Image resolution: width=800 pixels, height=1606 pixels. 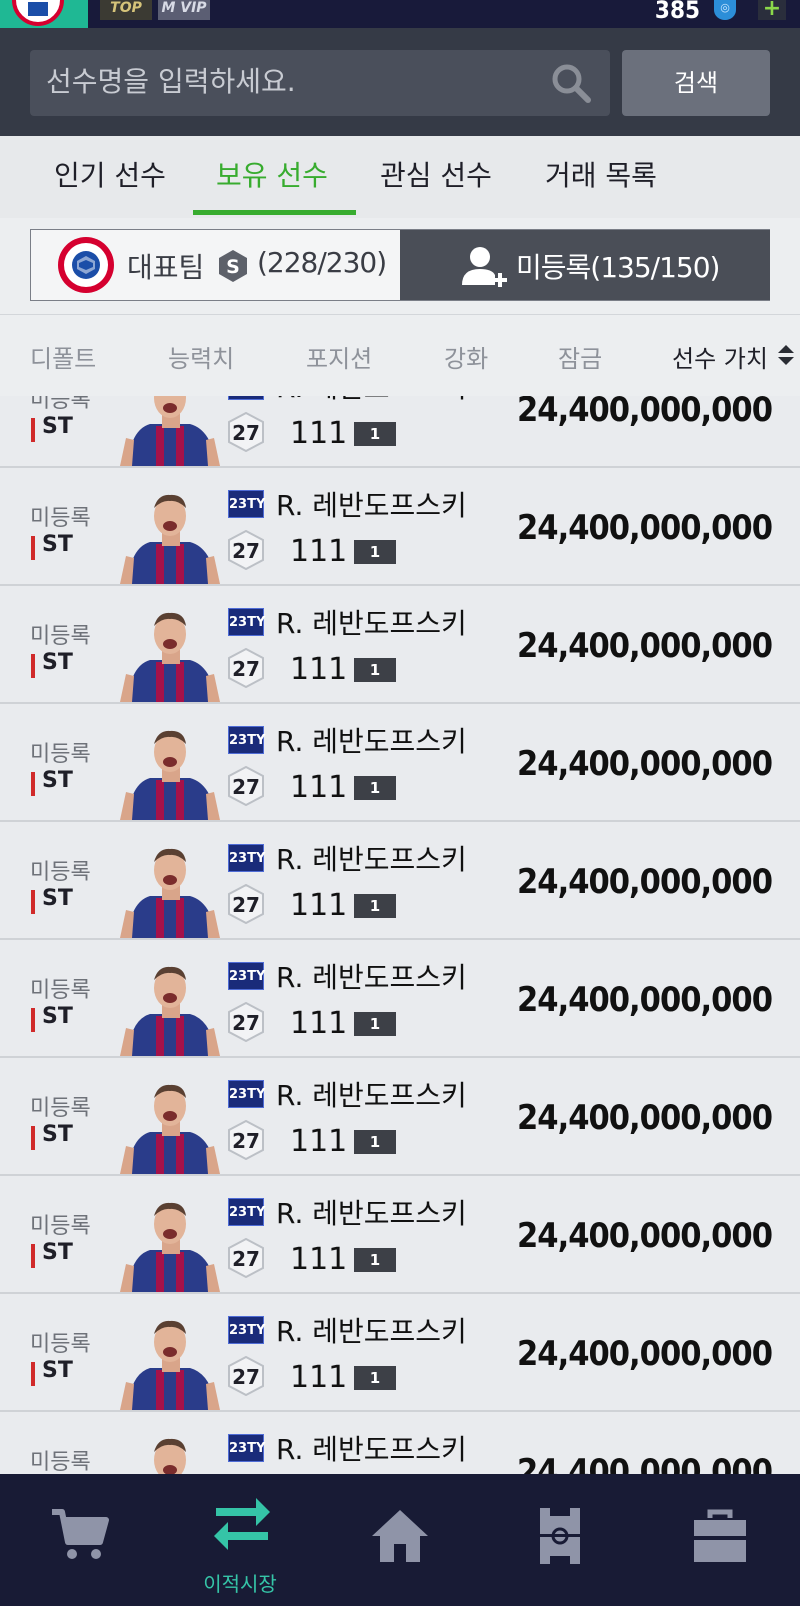 I want to click on tab-owned-players: 보유 선수, so click(x=272, y=174).